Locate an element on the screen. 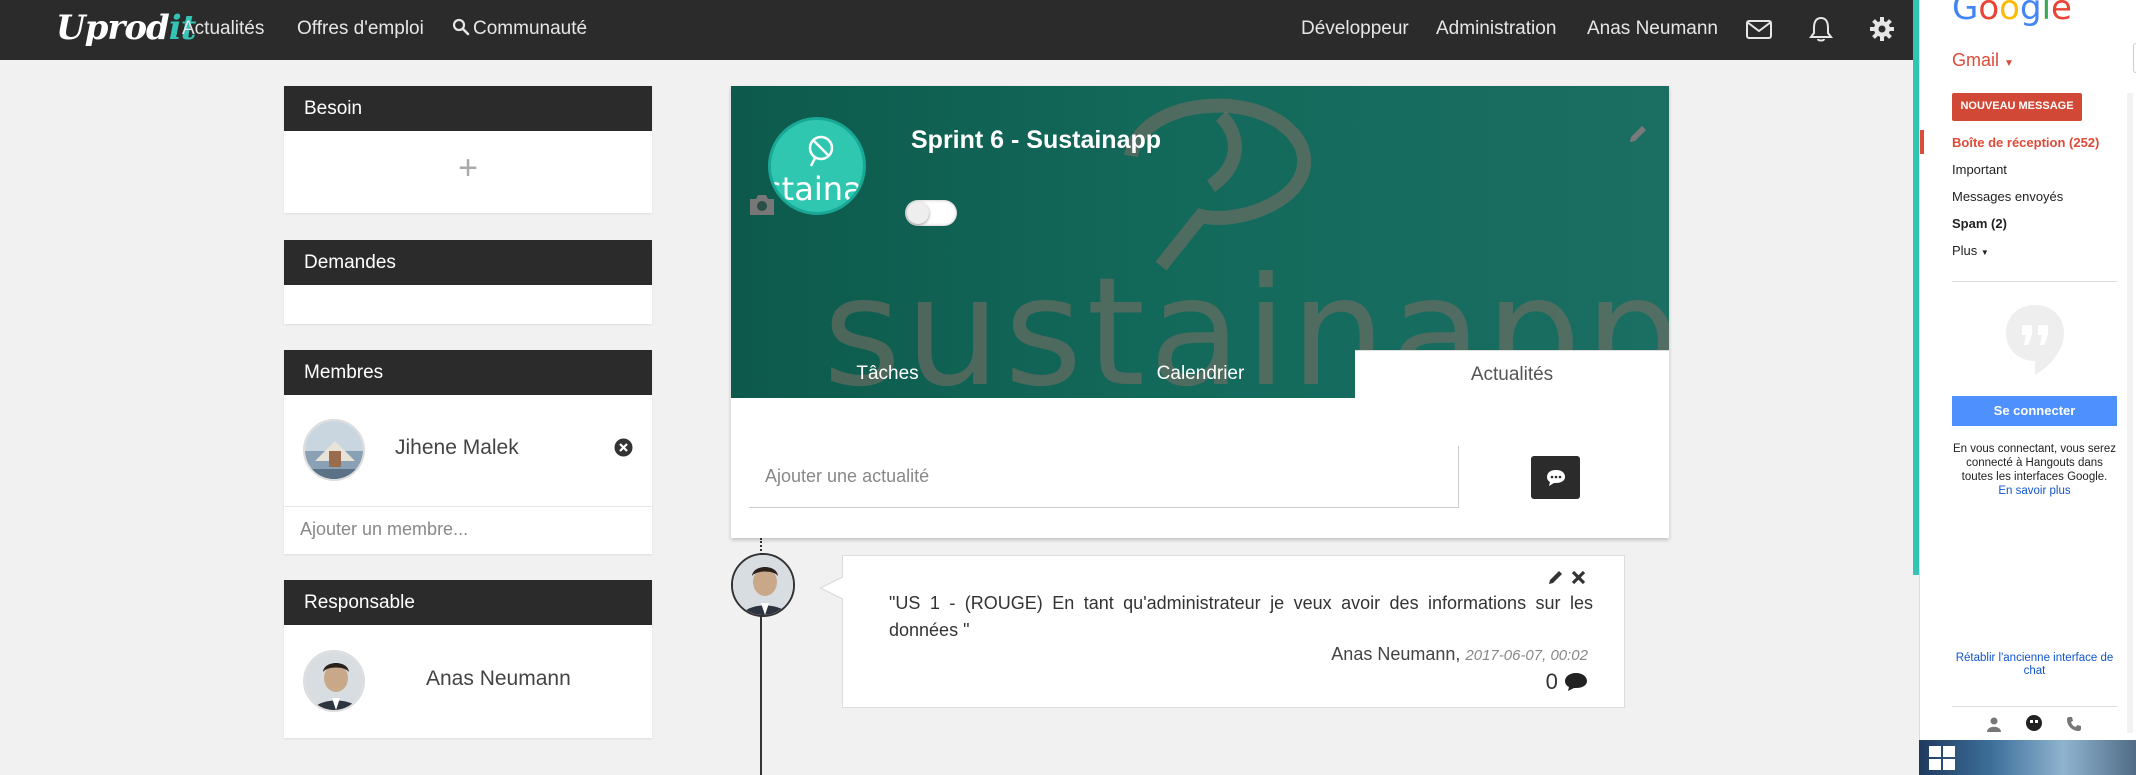 Image resolution: width=2136 pixels, height=775 pixels. post-comment-count: 0 is located at coordinates (1567, 682).